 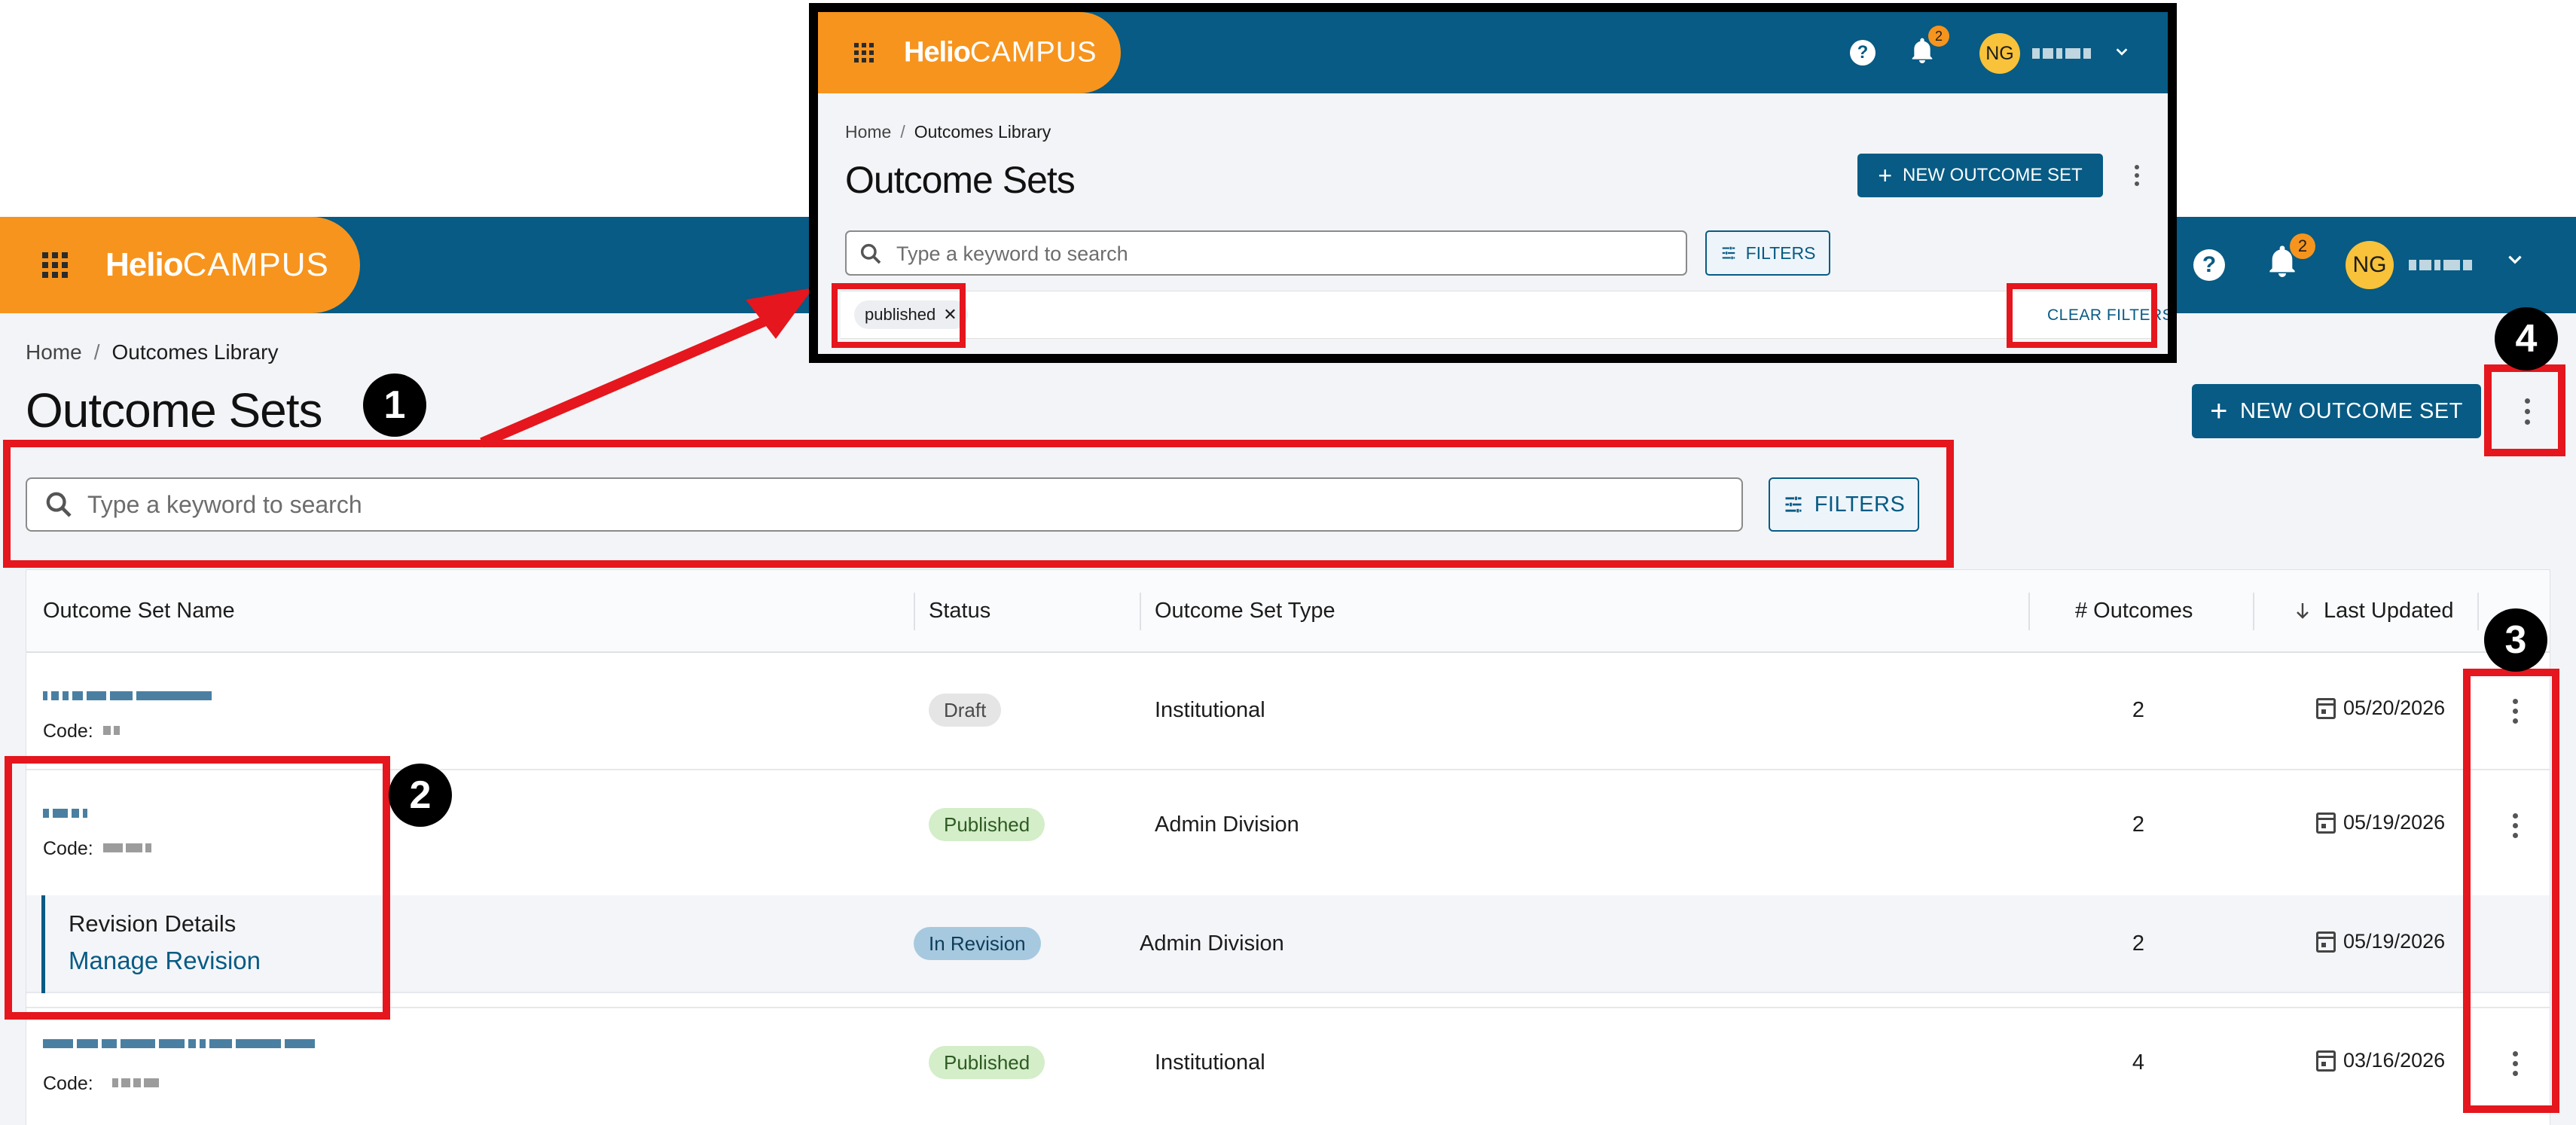 I want to click on heliocampus-logo: HelioCAMPUS, so click(x=1001, y=53).